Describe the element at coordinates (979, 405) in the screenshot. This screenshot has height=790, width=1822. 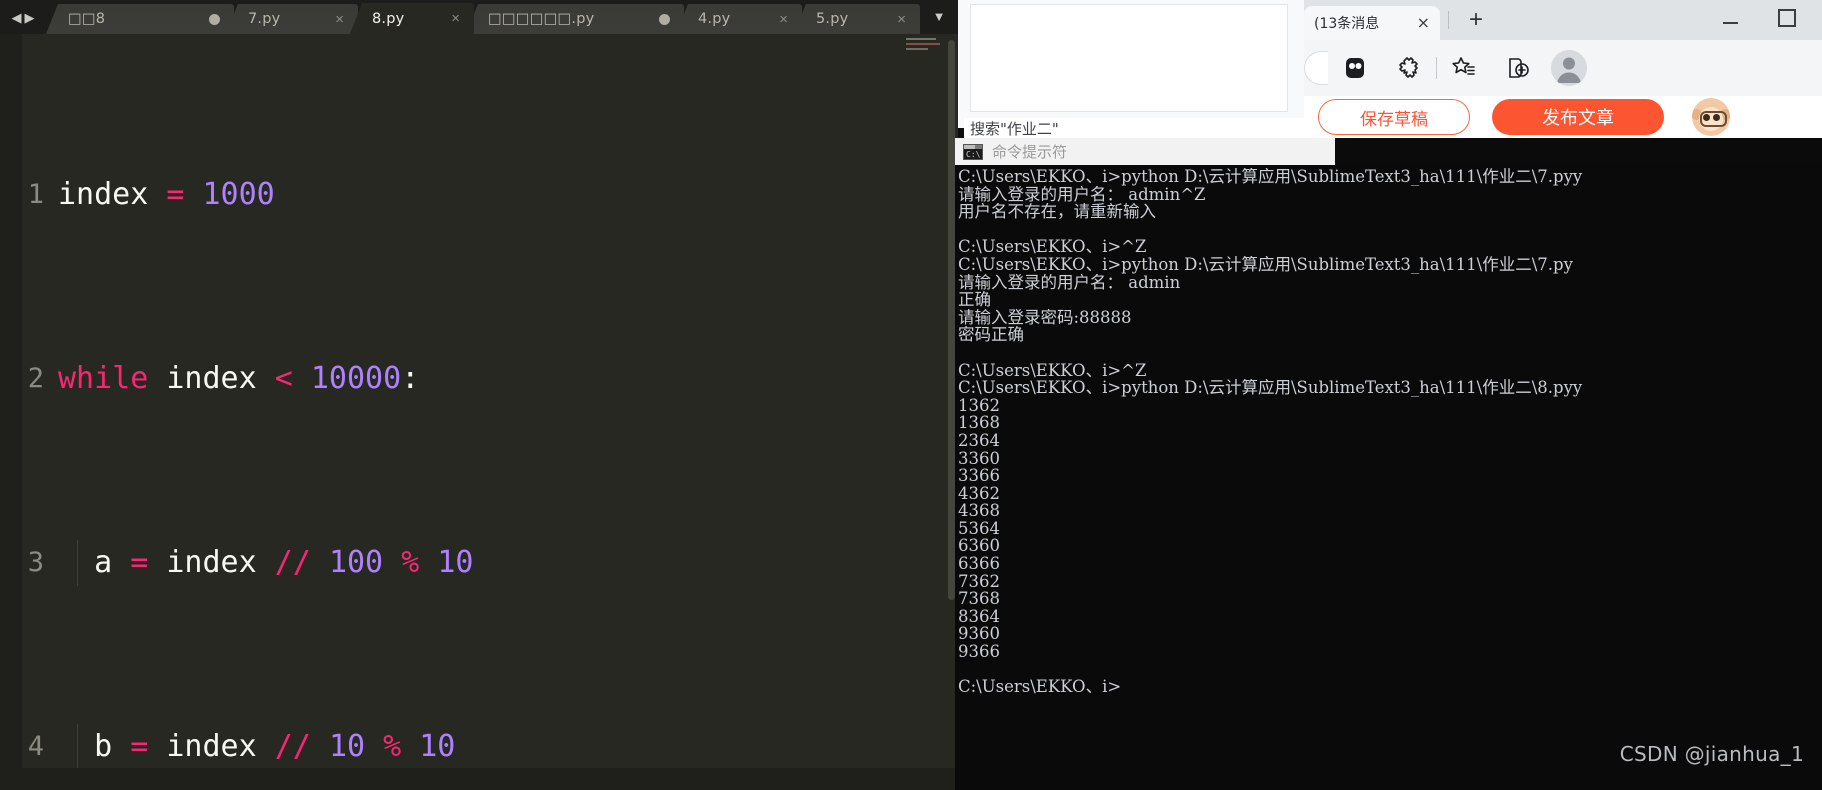
I see `cmd-line: 1362` at that location.